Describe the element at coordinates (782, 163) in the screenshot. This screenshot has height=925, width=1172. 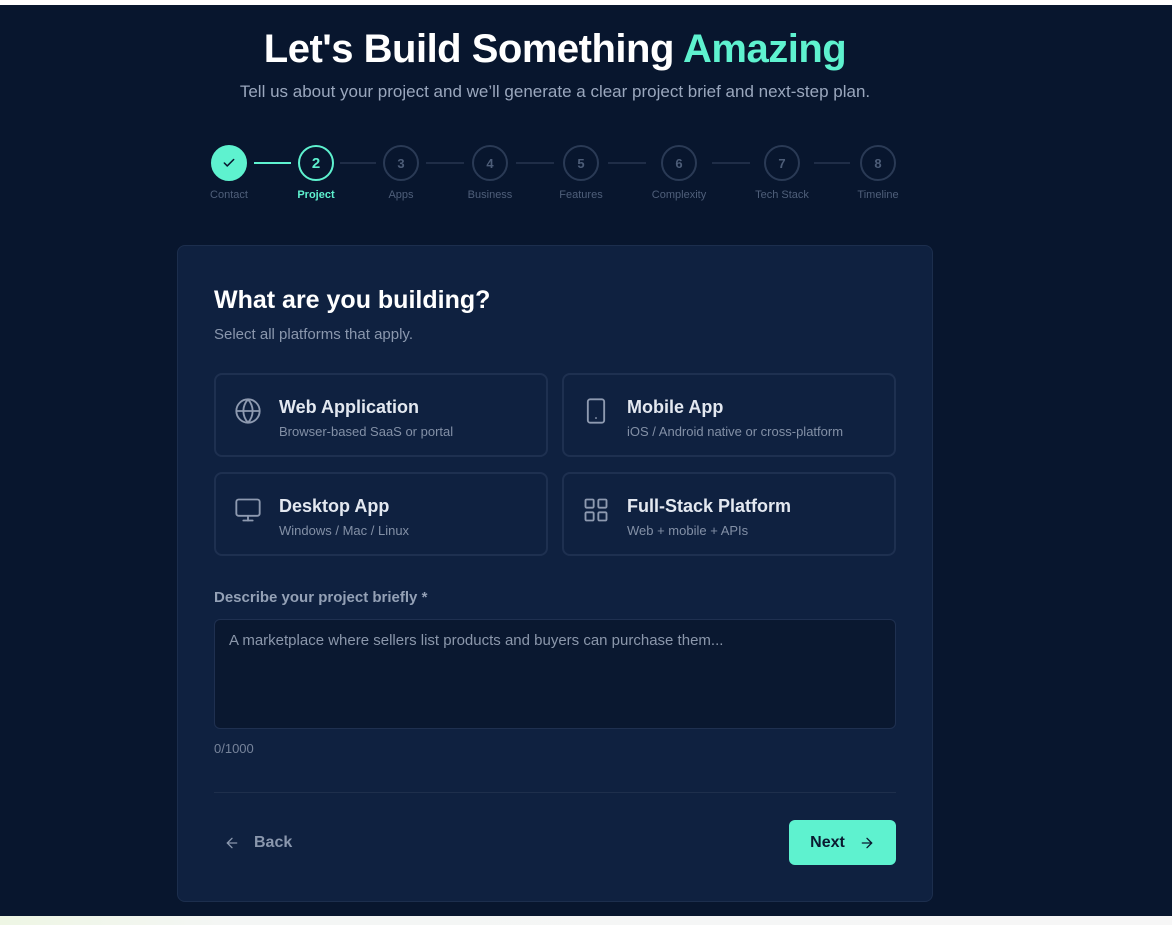
I see `step-circle: 7` at that location.